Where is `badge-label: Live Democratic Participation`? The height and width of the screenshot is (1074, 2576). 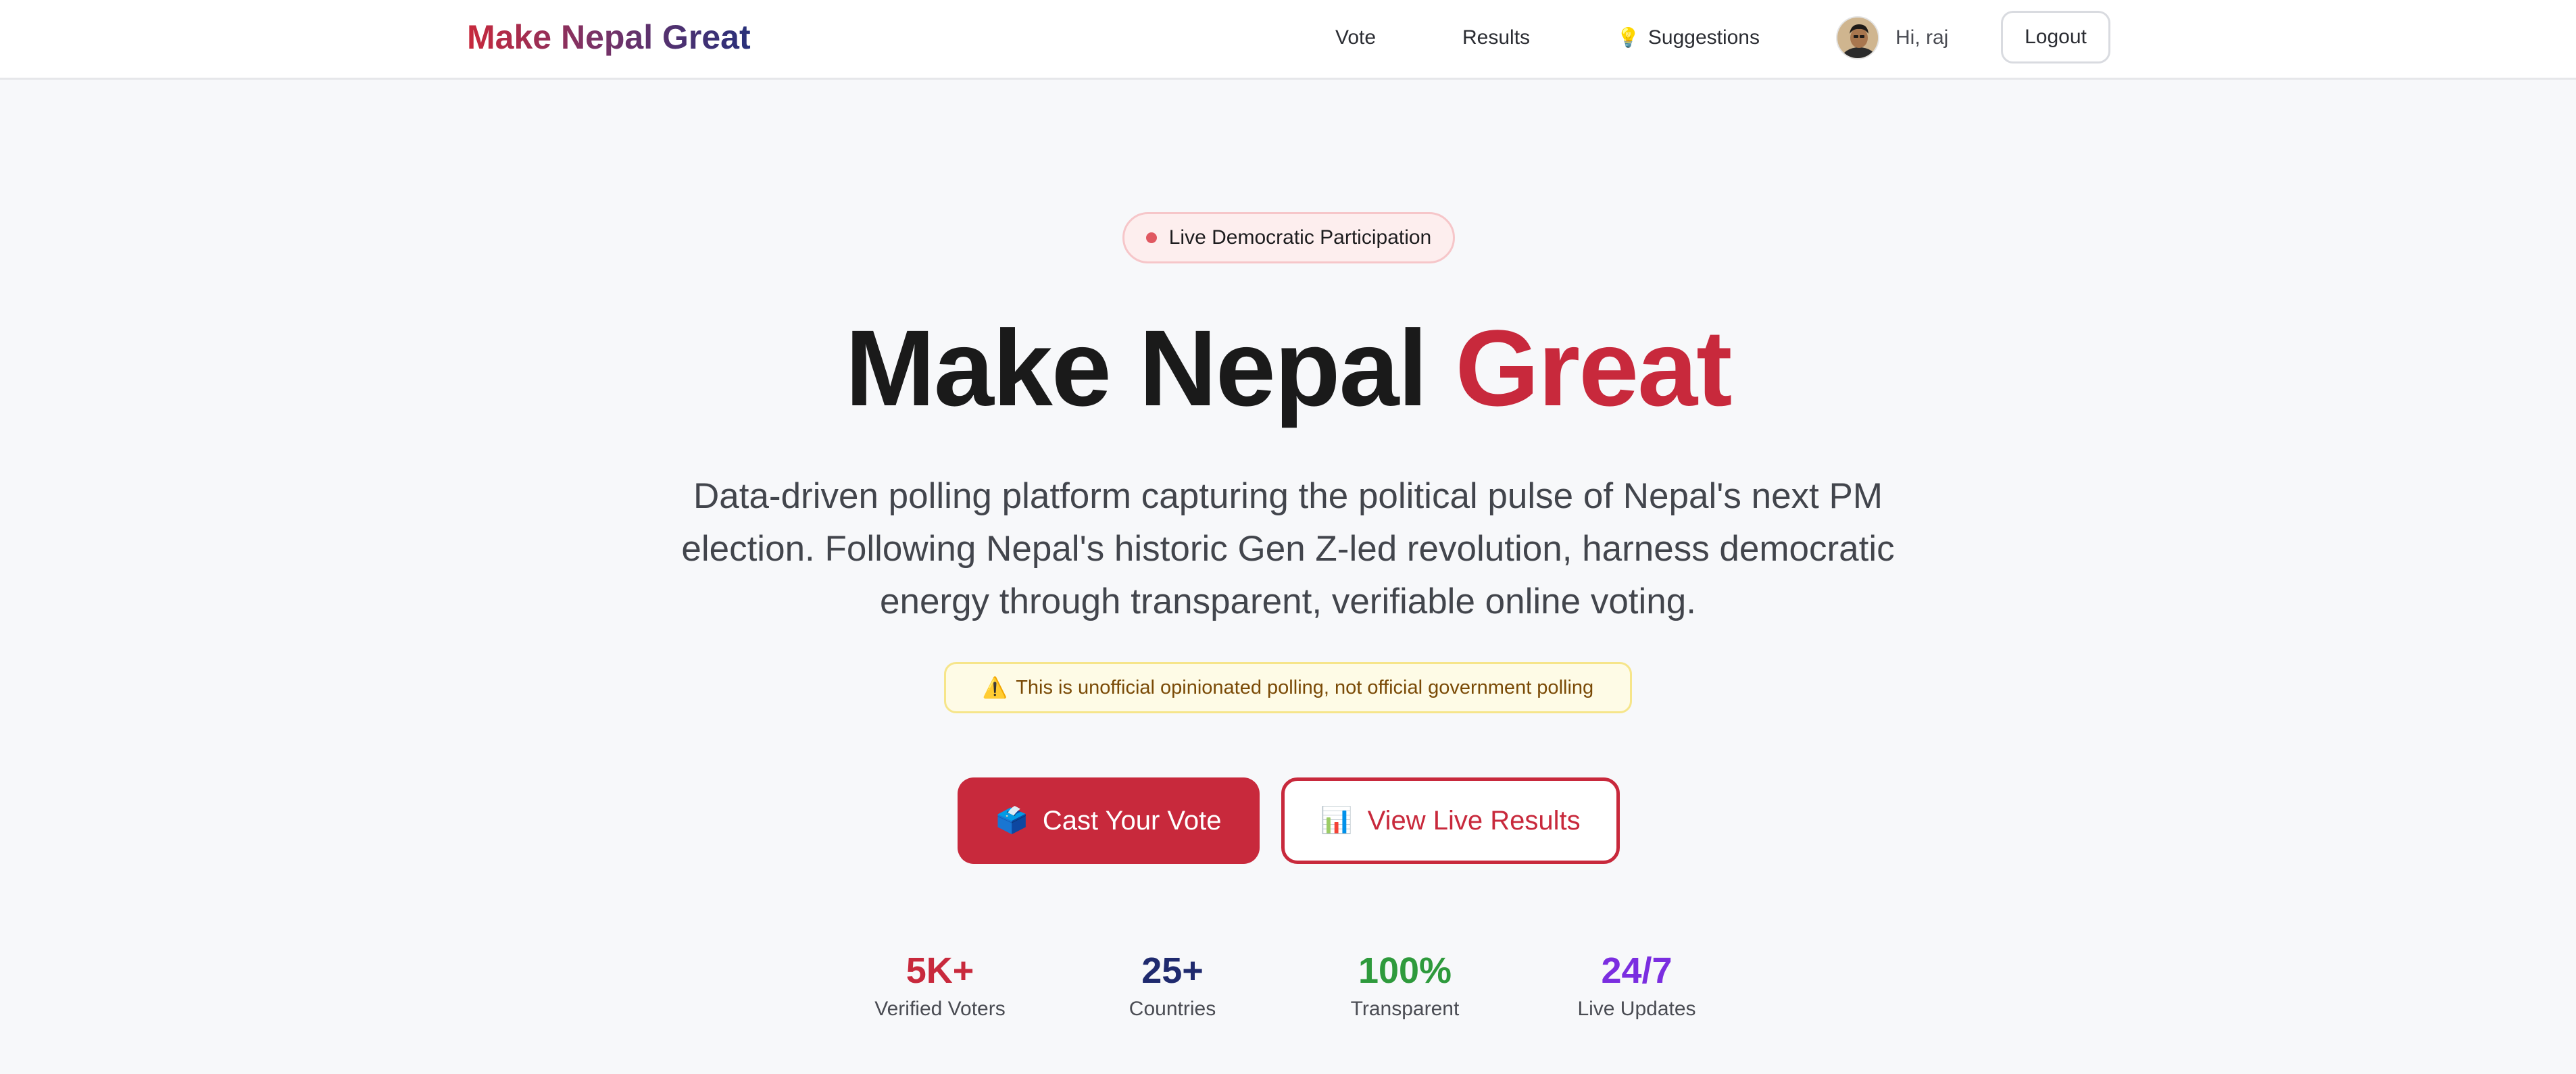 badge-label: Live Democratic Participation is located at coordinates (1300, 237).